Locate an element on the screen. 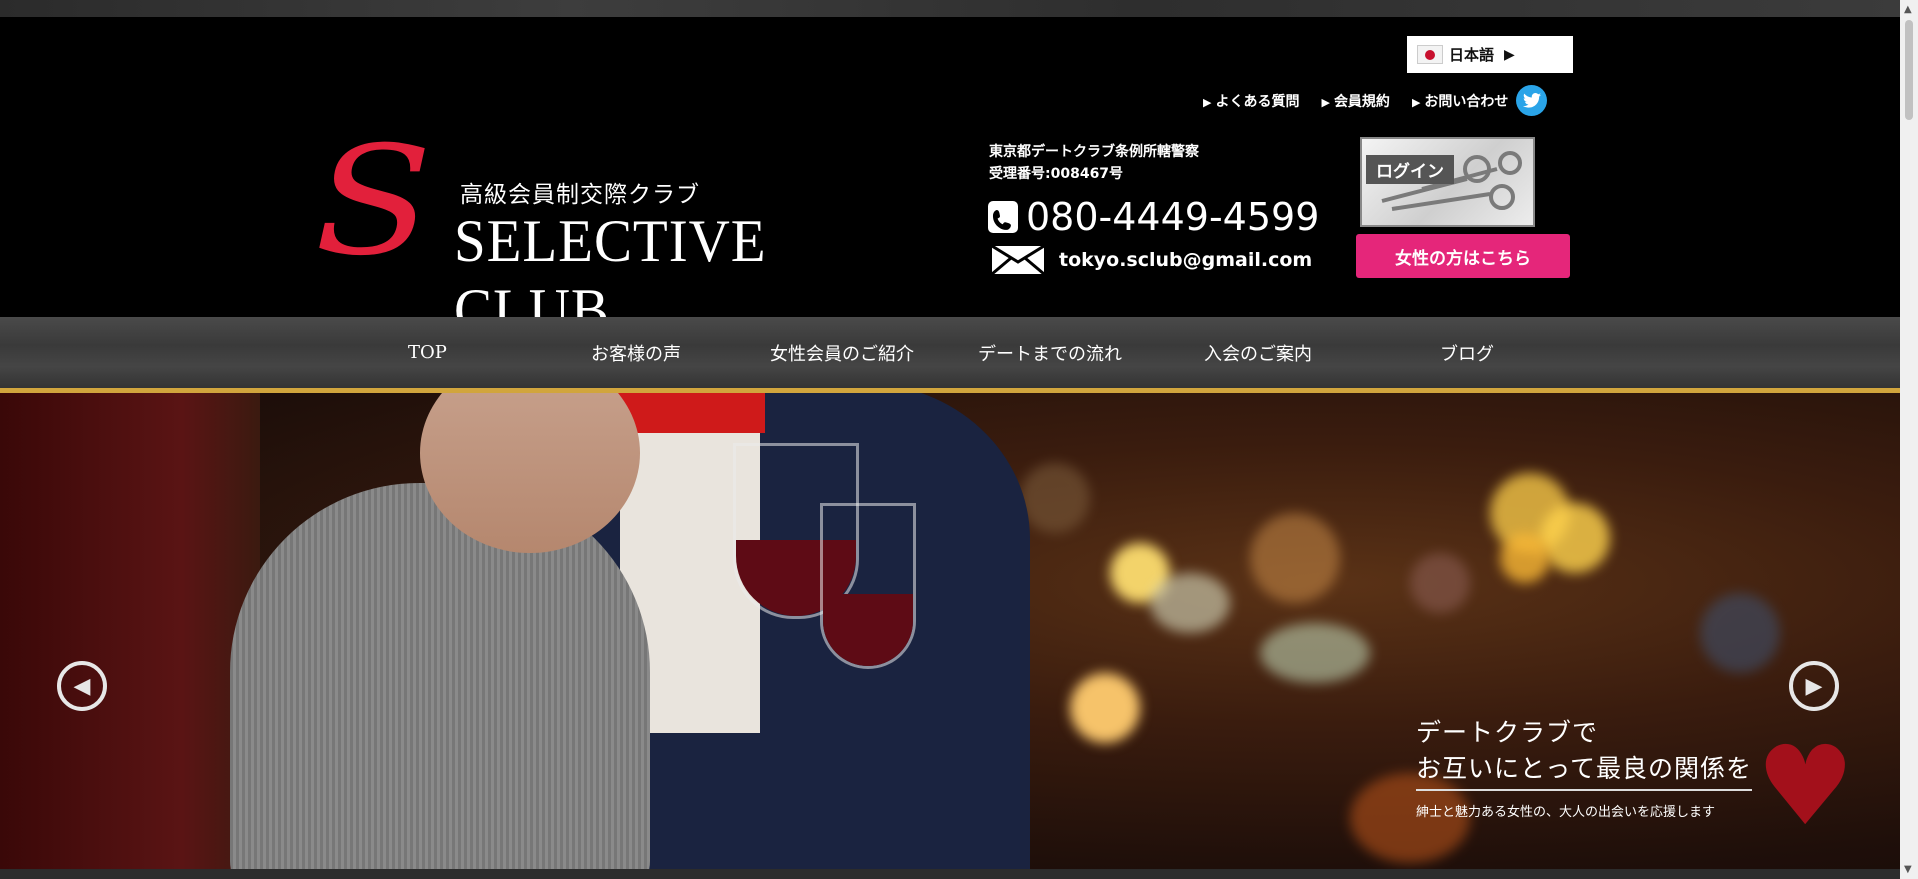 The image size is (1918, 879). hero-caption-line-2: お互いにとって最良の関係を is located at coordinates (1584, 770).